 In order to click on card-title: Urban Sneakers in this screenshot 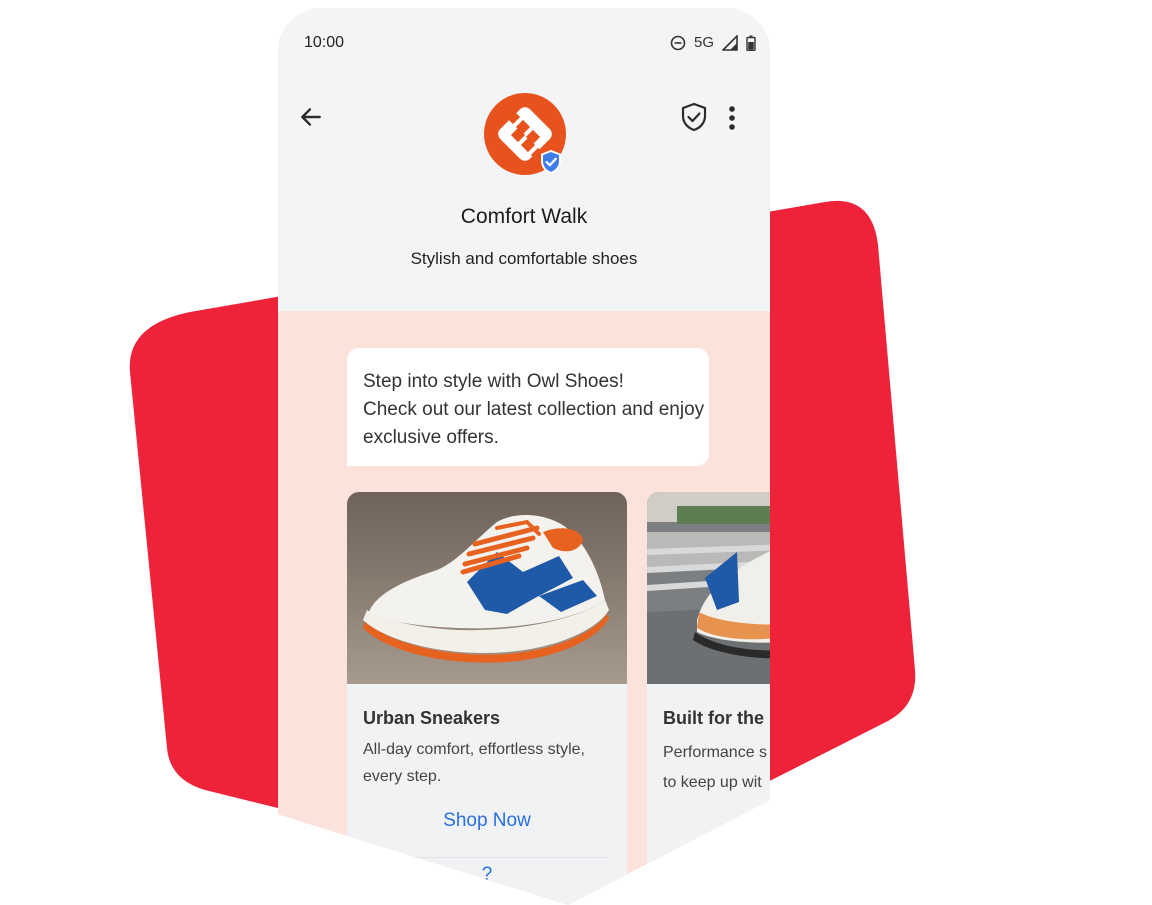, I will do `click(432, 718)`.